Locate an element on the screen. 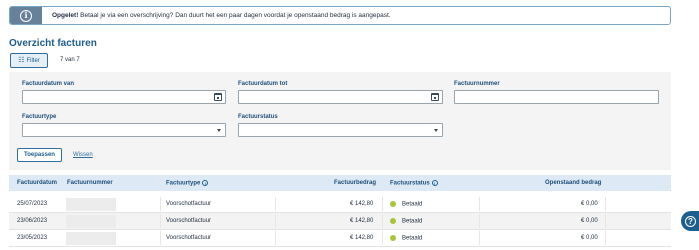 This screenshot has height=250, width=699. column-header-type-label: Factuurtype is located at coordinates (183, 183).